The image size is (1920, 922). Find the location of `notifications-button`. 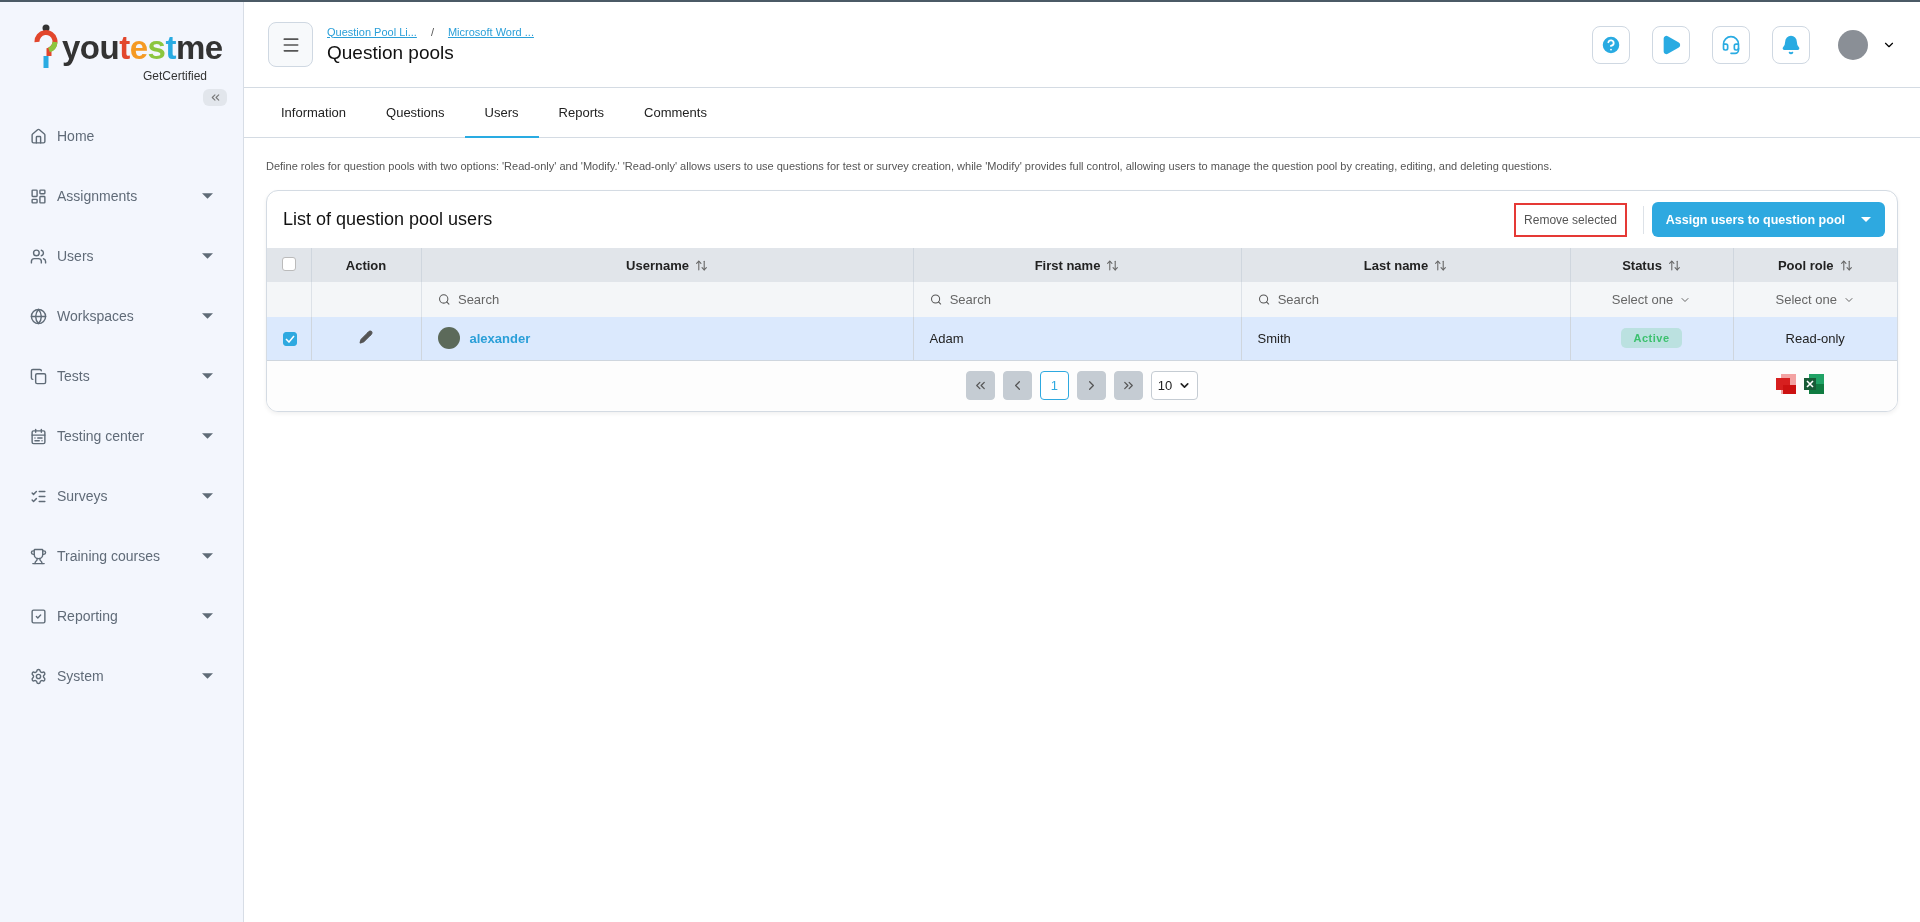

notifications-button is located at coordinates (1791, 44).